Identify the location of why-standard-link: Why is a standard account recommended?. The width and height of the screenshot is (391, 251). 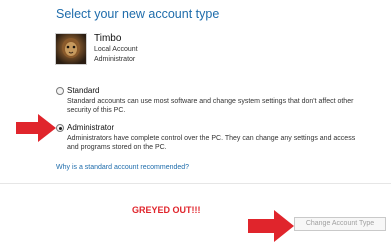
(122, 167).